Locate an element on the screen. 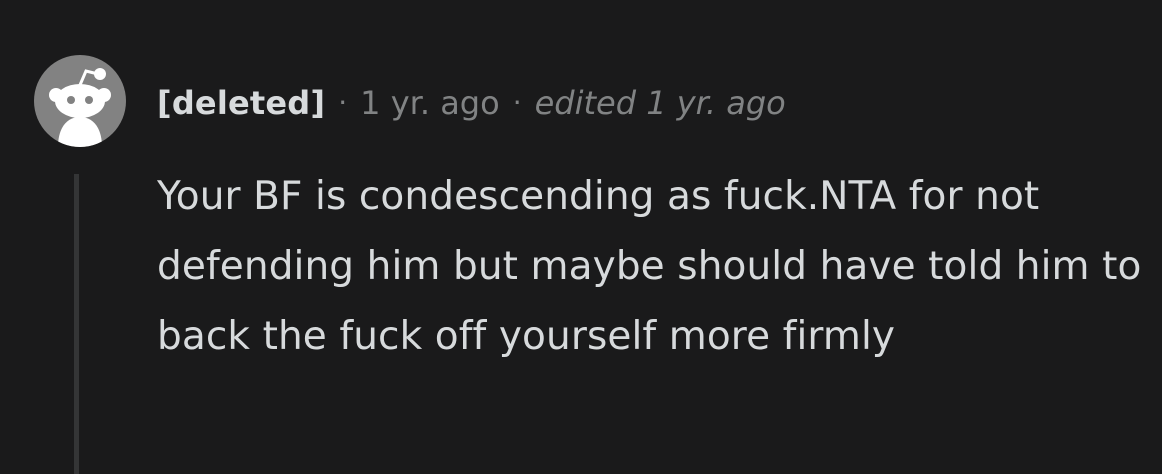 This screenshot has height=474, width=1162. avatar is located at coordinates (80, 101).